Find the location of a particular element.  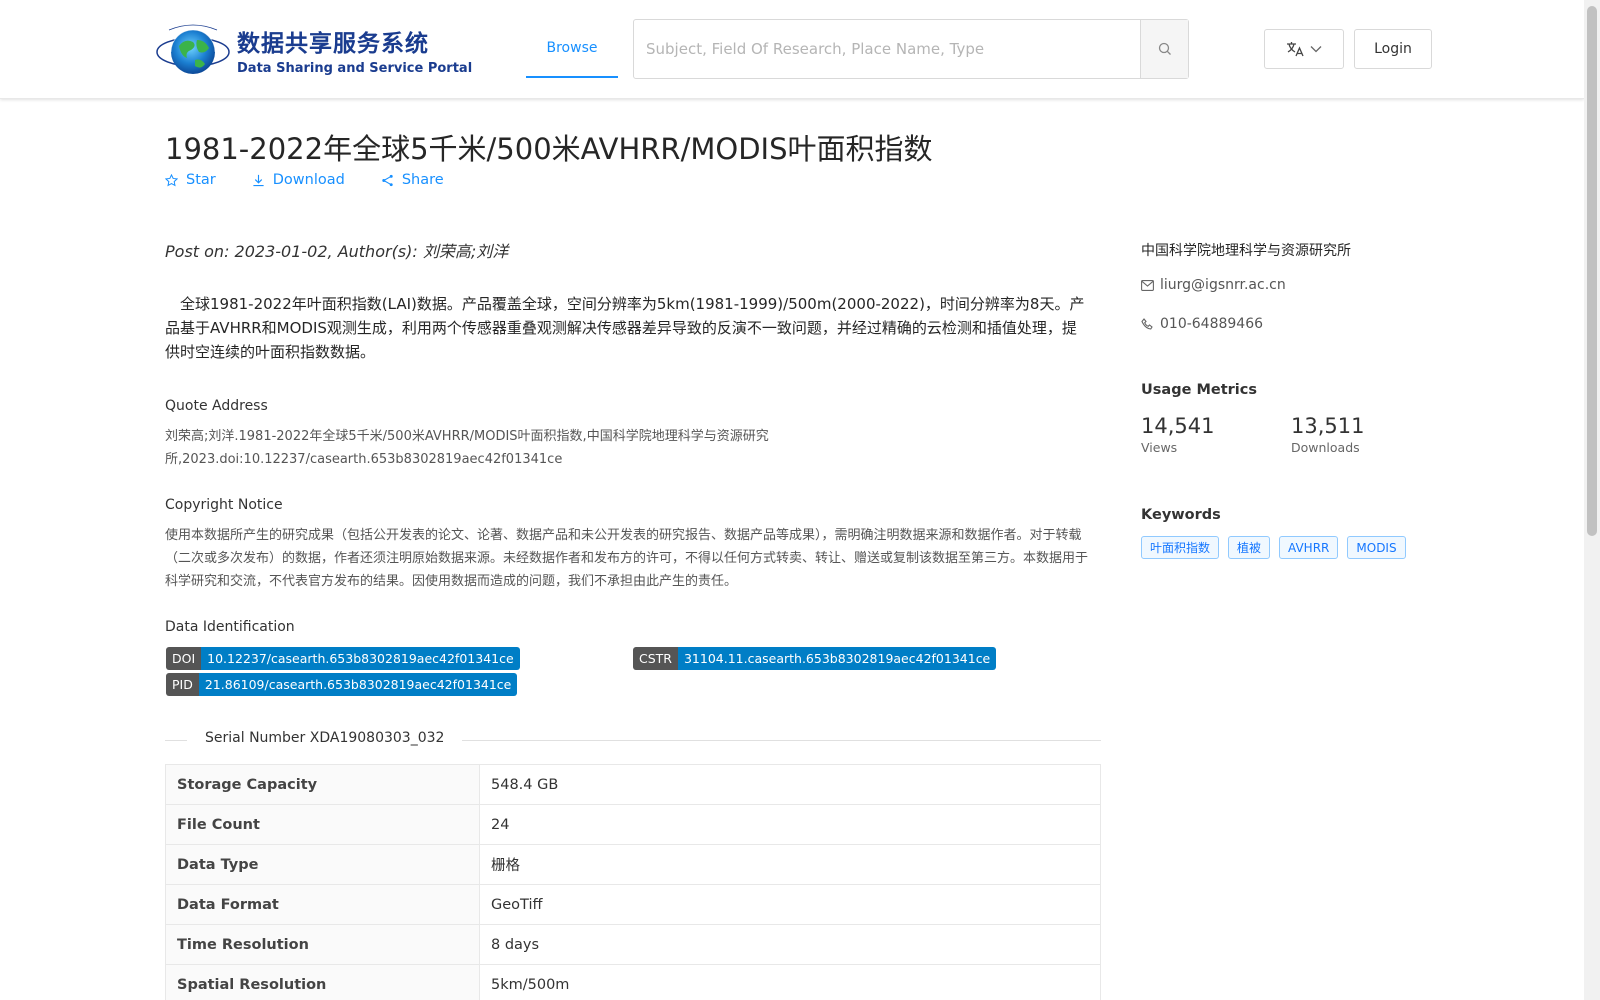

star-label: Star is located at coordinates (201, 180).